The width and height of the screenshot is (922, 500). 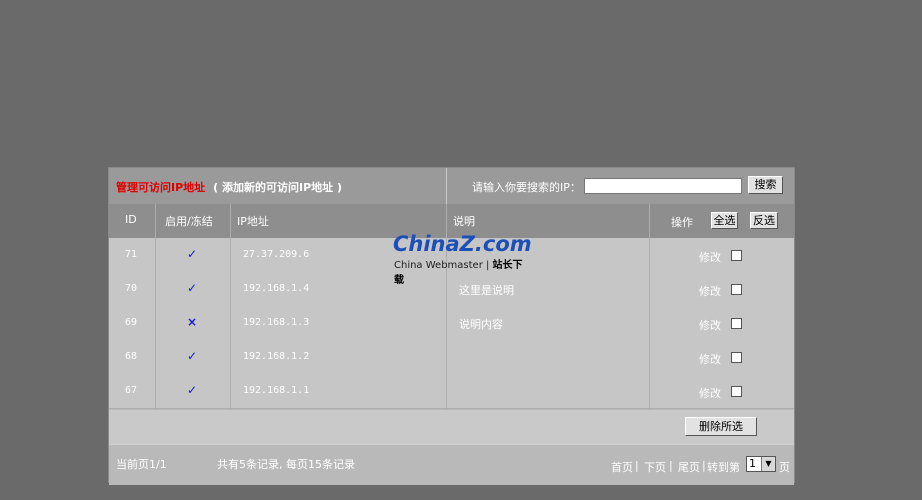 I want to click on title-bar: 管理可访问IP地址 ( 添加新的可访问IP地址 ) 请输入你要搜索的IP： 搜索, so click(x=451, y=186).